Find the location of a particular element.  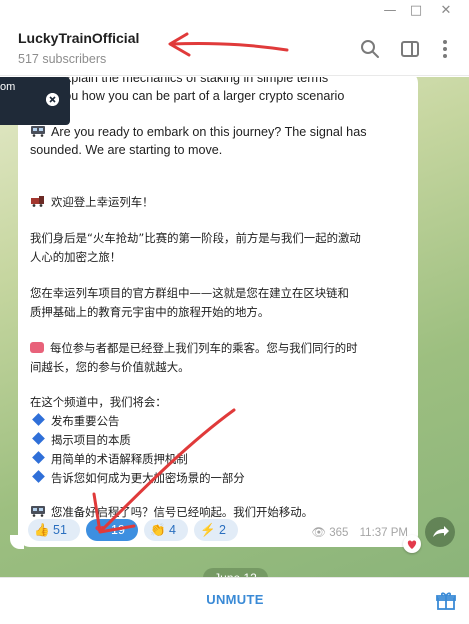

sidebar-toggle-icon is located at coordinates (410, 49).